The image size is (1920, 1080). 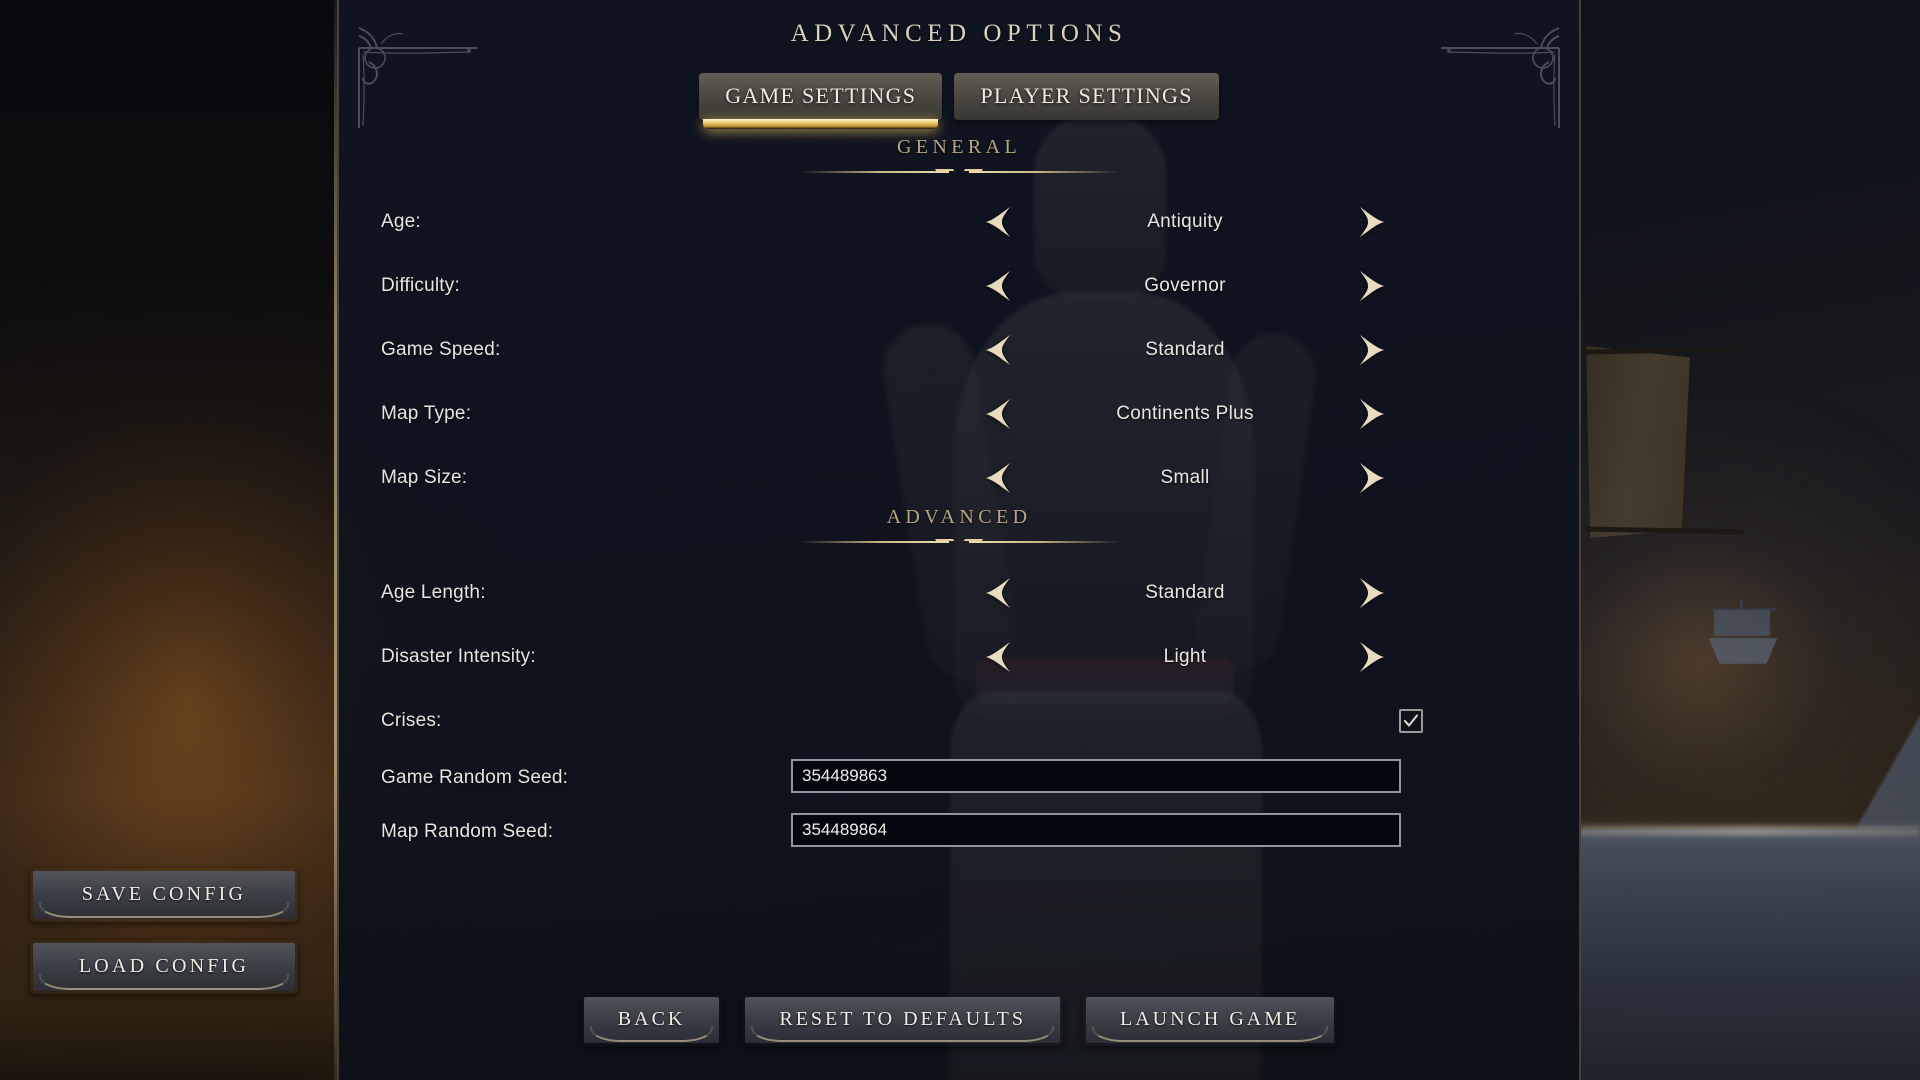 What do you see at coordinates (1096, 830) in the screenshot?
I see `map-random-seed-input` at bounding box center [1096, 830].